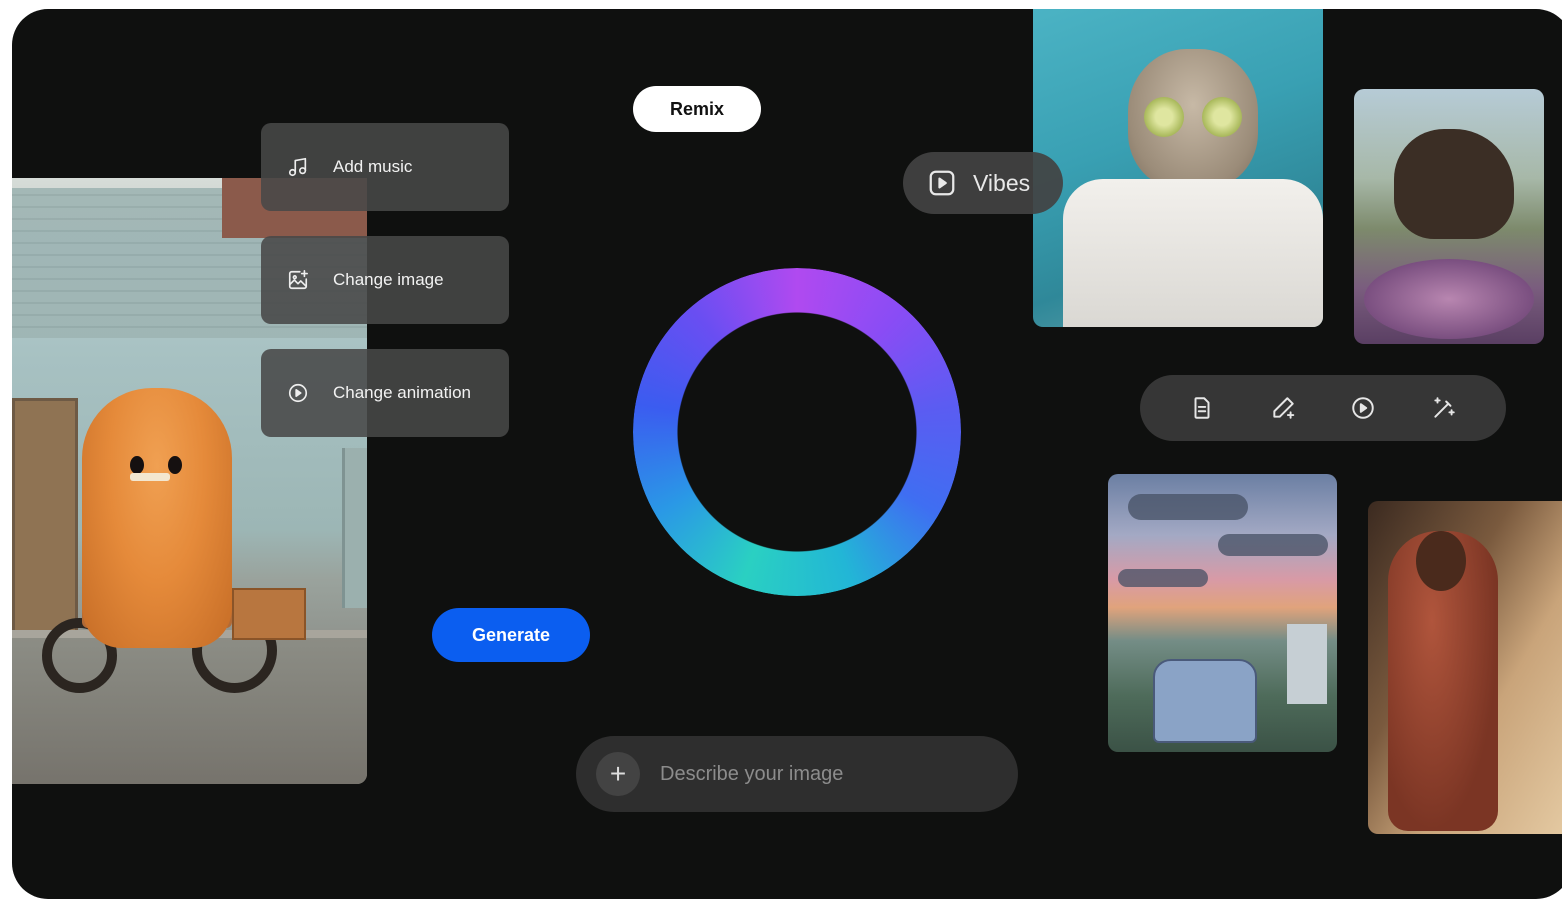 The width and height of the screenshot is (1562, 899). I want to click on van-landscape-image, so click(1222, 613).